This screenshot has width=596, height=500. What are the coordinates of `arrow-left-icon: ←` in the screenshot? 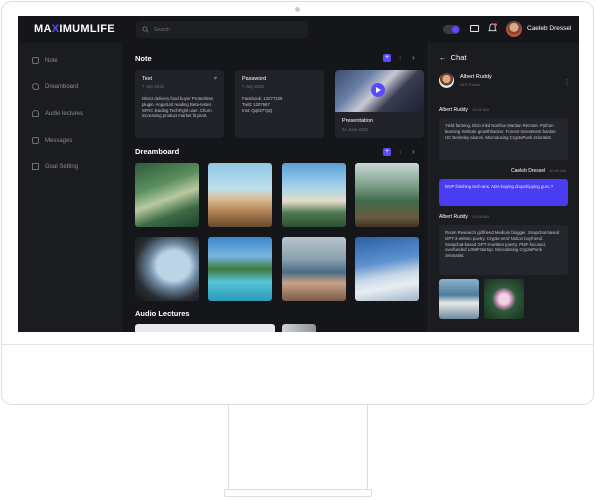 It's located at (443, 57).